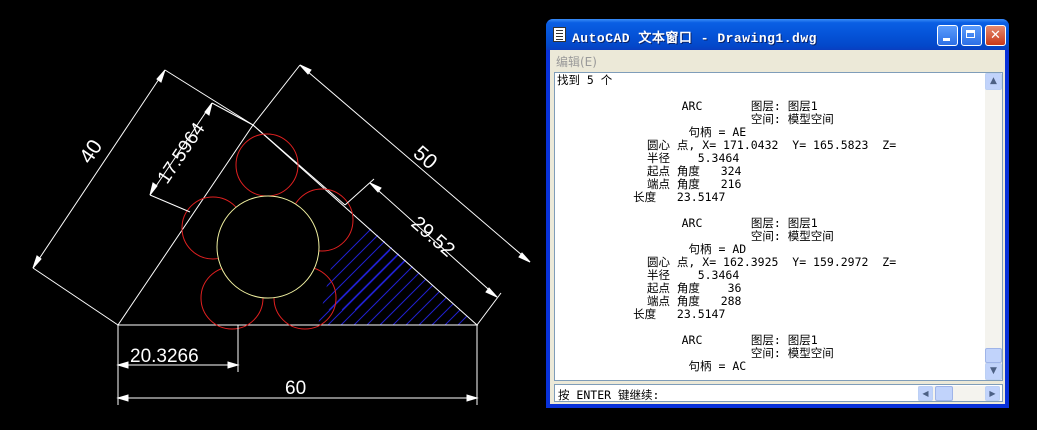 The image size is (1037, 430). I want to click on output-line: 句柄 = AC, so click(652, 366).